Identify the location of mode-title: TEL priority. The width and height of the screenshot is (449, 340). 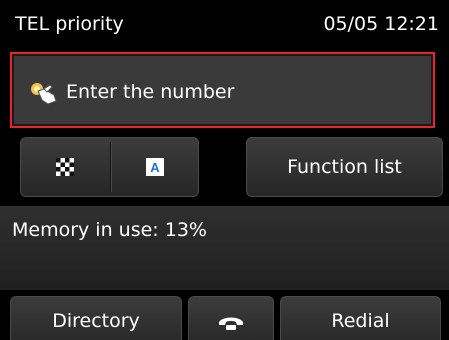
(69, 24).